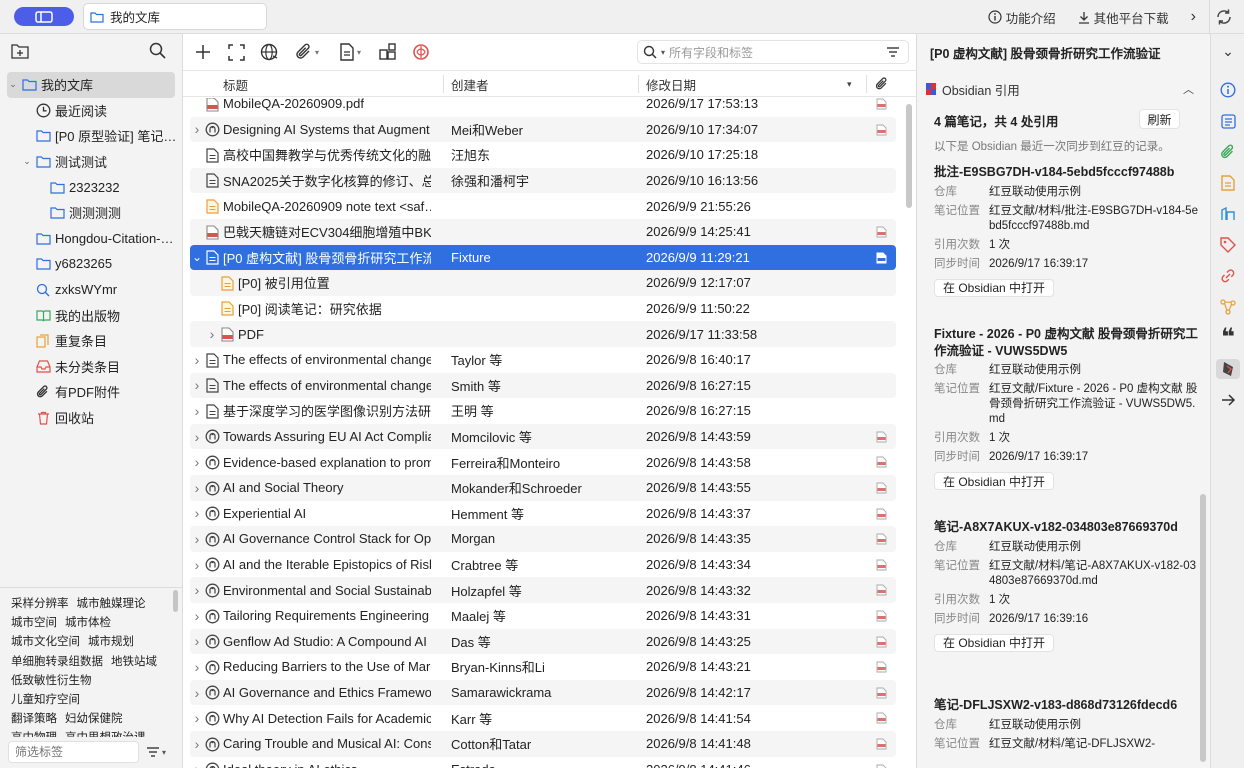 This screenshot has height=768, width=1244. What do you see at coordinates (543, 155) in the screenshot?
I see `item-row: 高校中国舞教学与优秀传统文化的融合… 汪旭东 2026/9/10 17:25:18` at bounding box center [543, 155].